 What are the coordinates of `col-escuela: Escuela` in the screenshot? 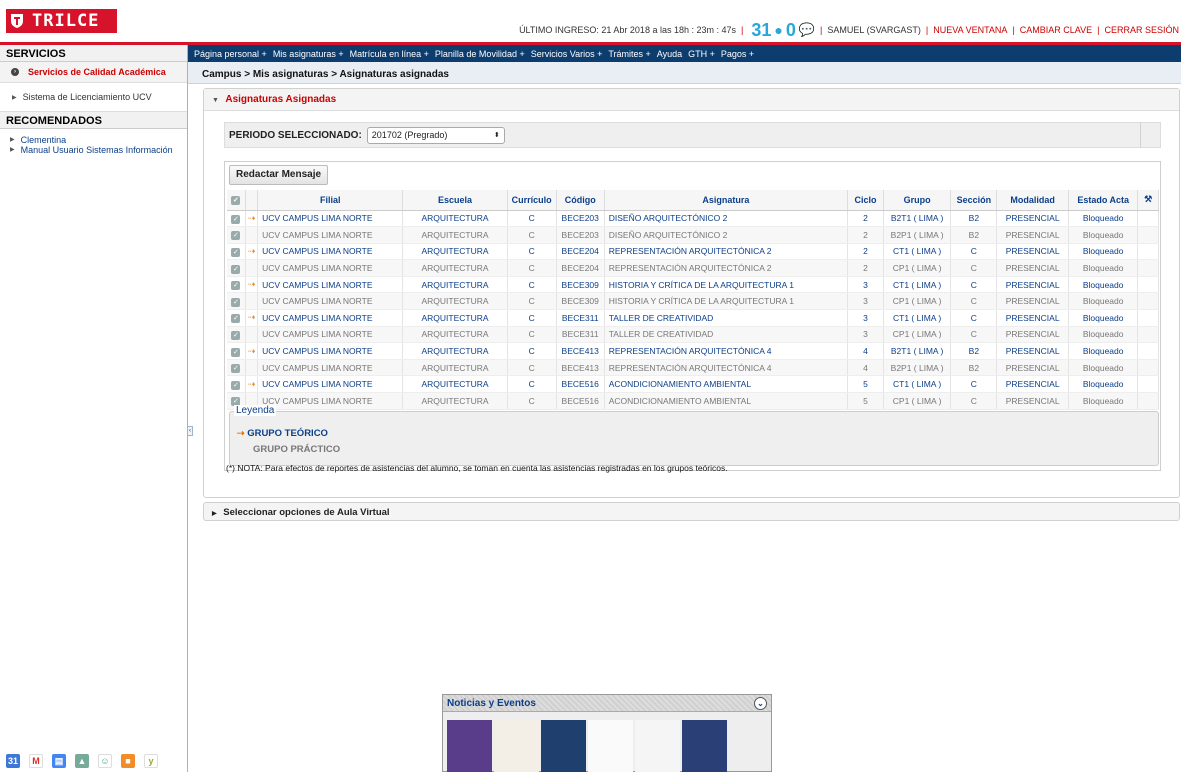 It's located at (455, 200).